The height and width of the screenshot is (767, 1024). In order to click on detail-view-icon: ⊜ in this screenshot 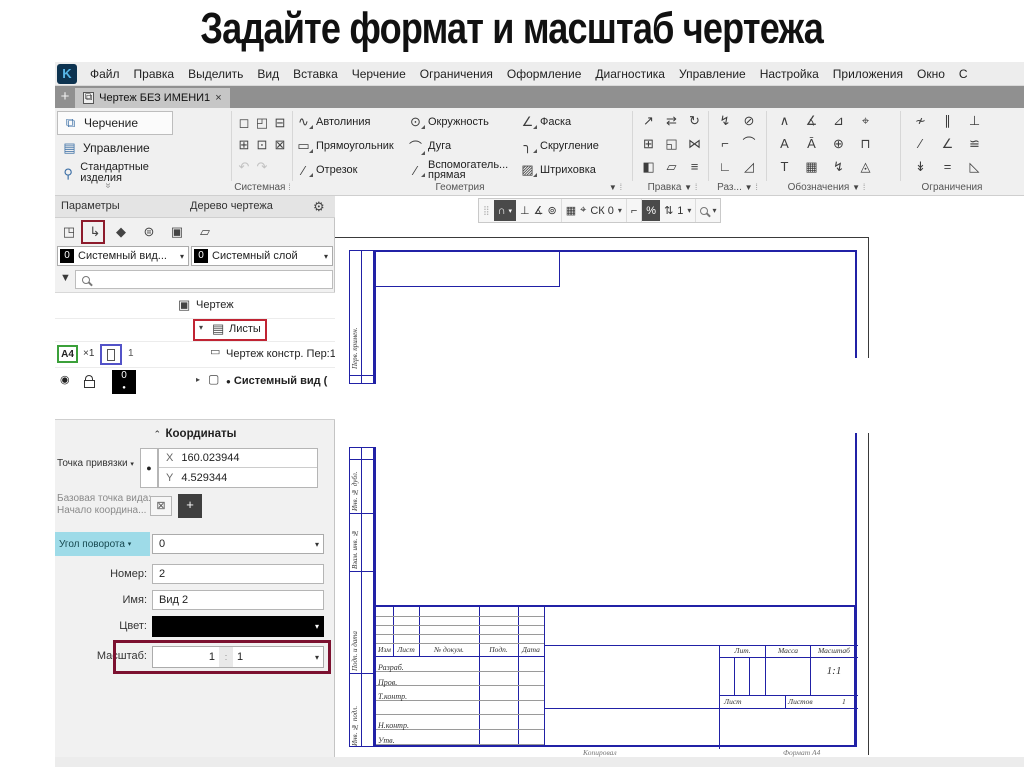, I will do `click(149, 232)`.